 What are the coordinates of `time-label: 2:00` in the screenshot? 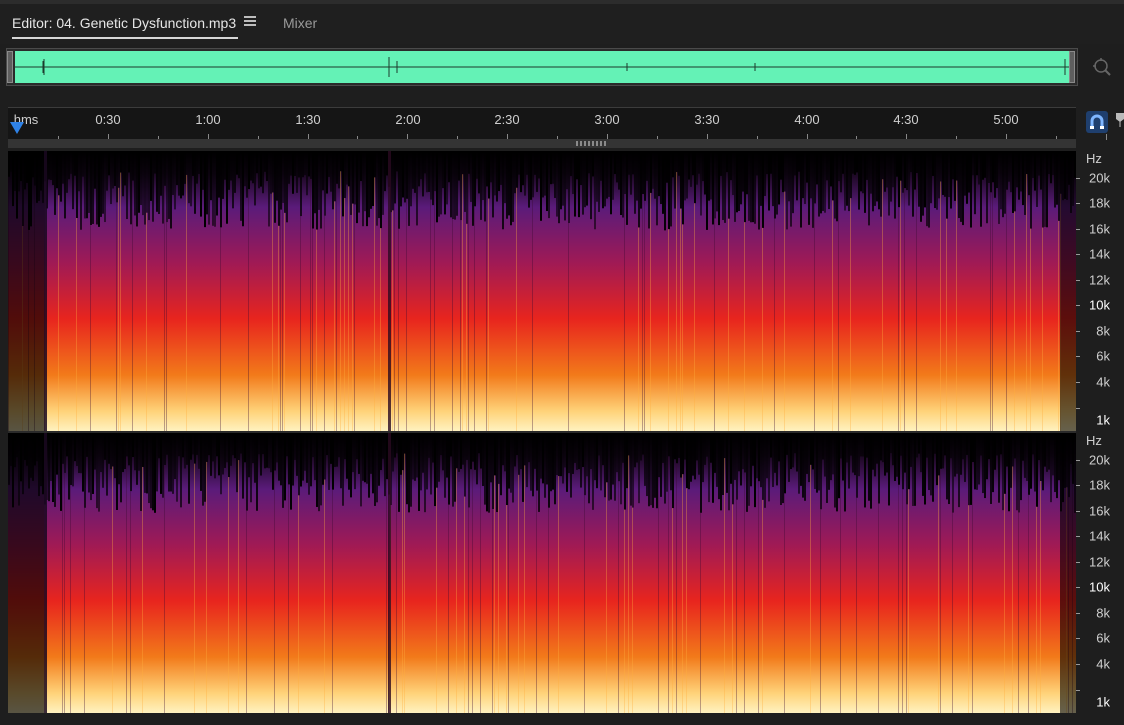 It's located at (408, 119).